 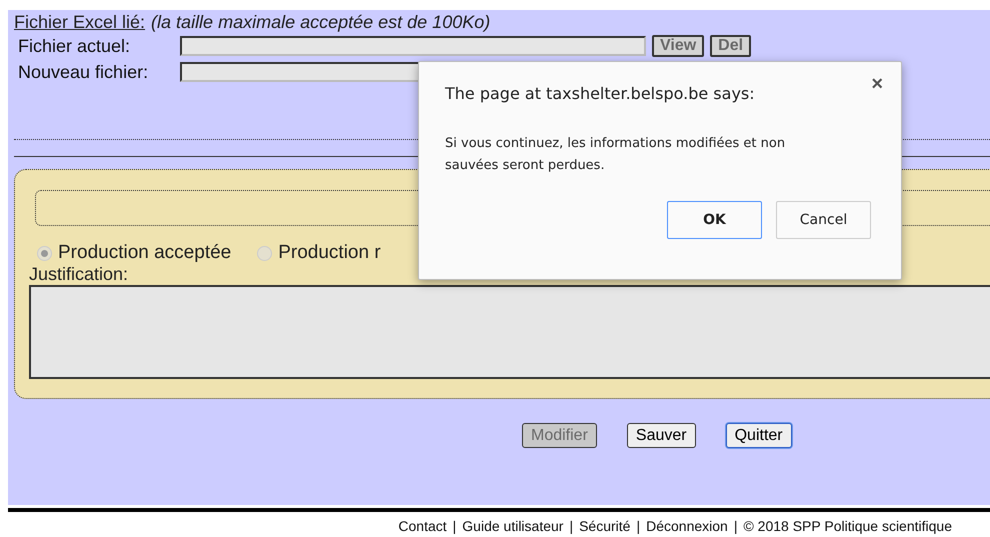 I want to click on size-note: (la taille maximale acceptée est de 100Ko), so click(x=320, y=22).